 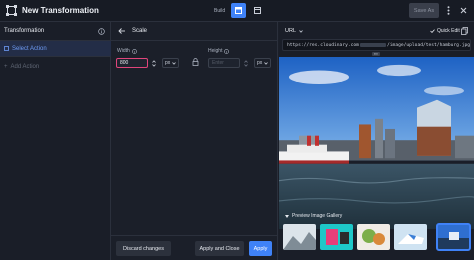 I want to click on more-vertical-icon, so click(x=448, y=10).